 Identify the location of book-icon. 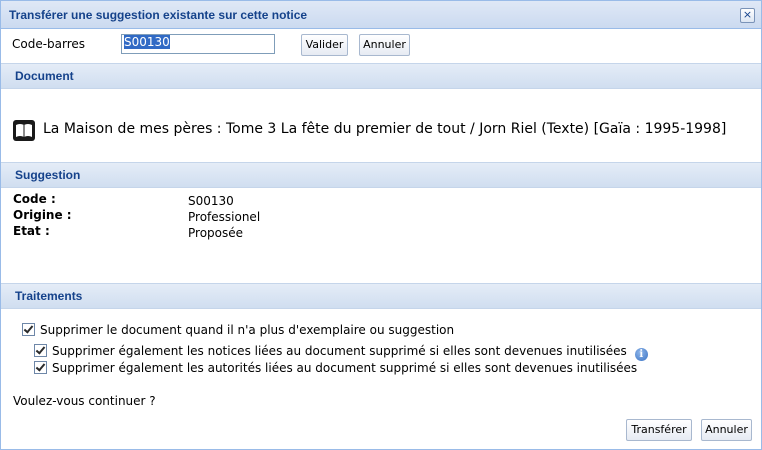
(24, 130).